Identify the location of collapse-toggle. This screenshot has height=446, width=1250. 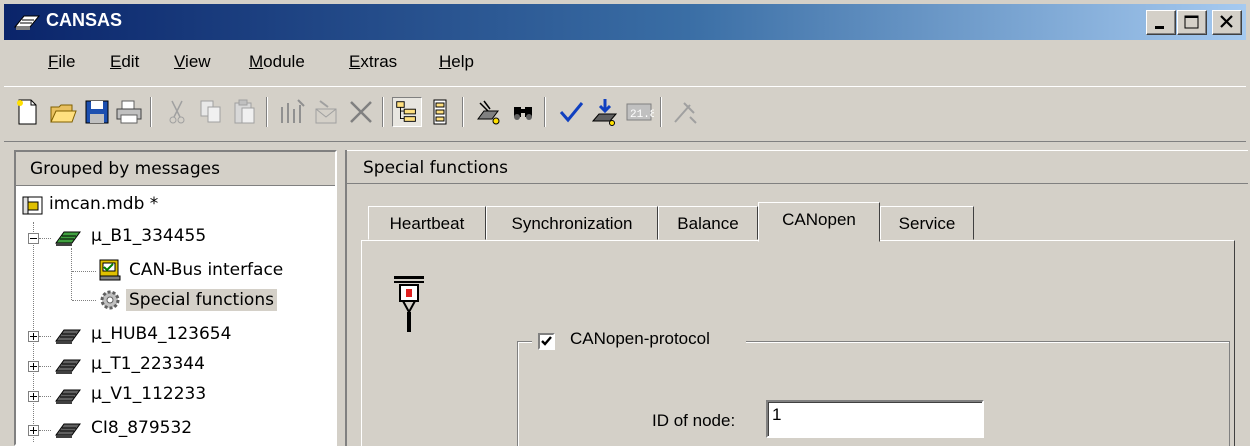
(33, 238).